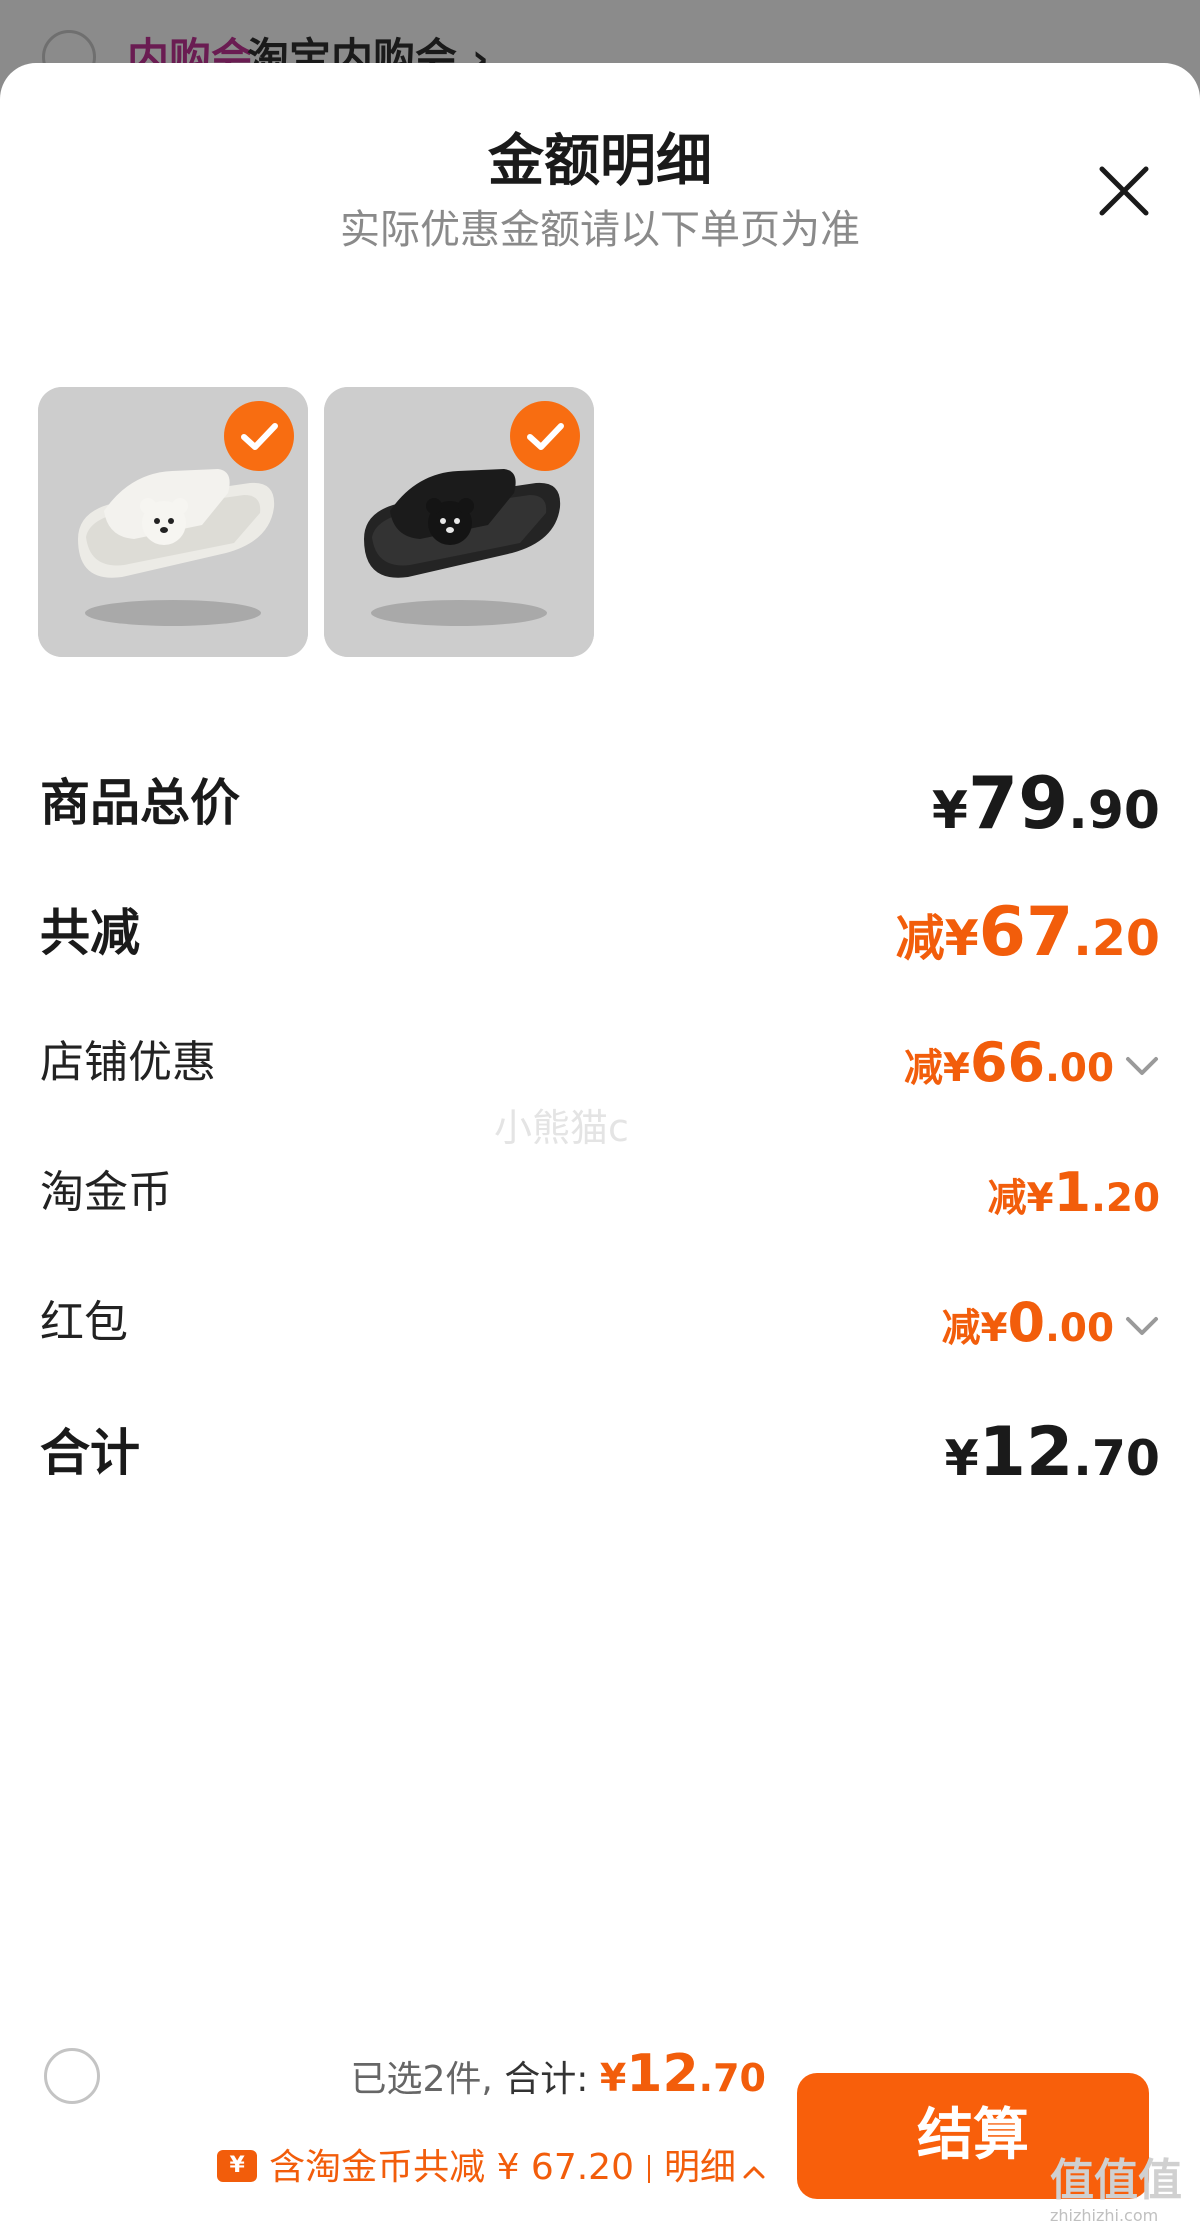  What do you see at coordinates (173, 522) in the screenshot?
I see `product-thumbnail-white-sandal` at bounding box center [173, 522].